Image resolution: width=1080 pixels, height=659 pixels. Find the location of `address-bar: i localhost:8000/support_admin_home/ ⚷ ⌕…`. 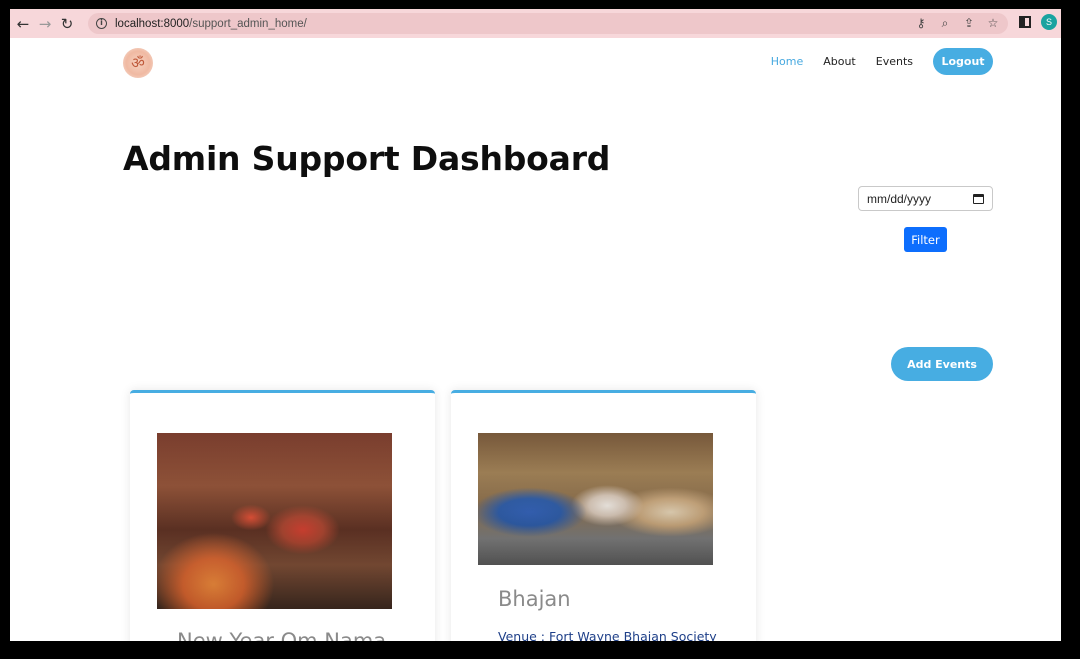

address-bar: i localhost:8000/support_admin_home/ ⚷ ⌕… is located at coordinates (548, 23).